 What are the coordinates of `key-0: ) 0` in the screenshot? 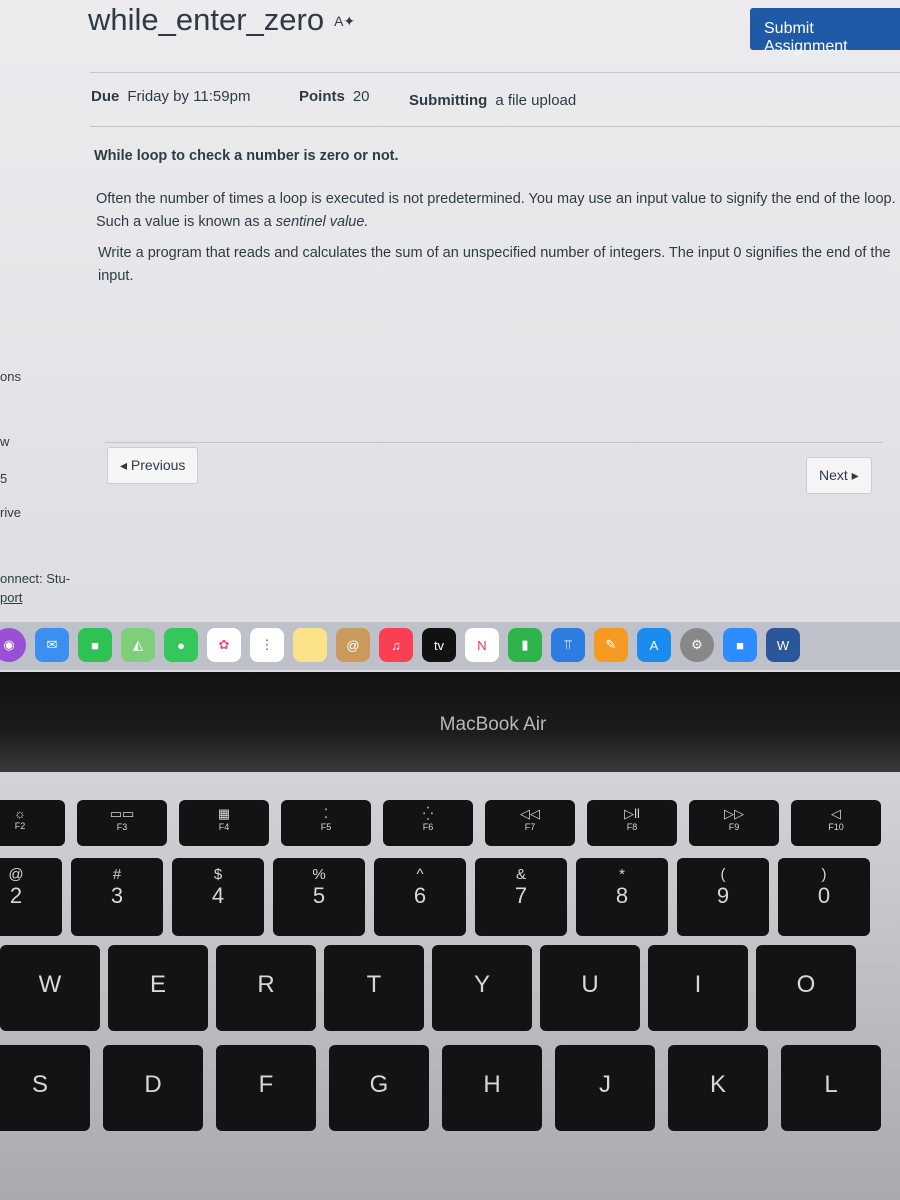 It's located at (824, 897).